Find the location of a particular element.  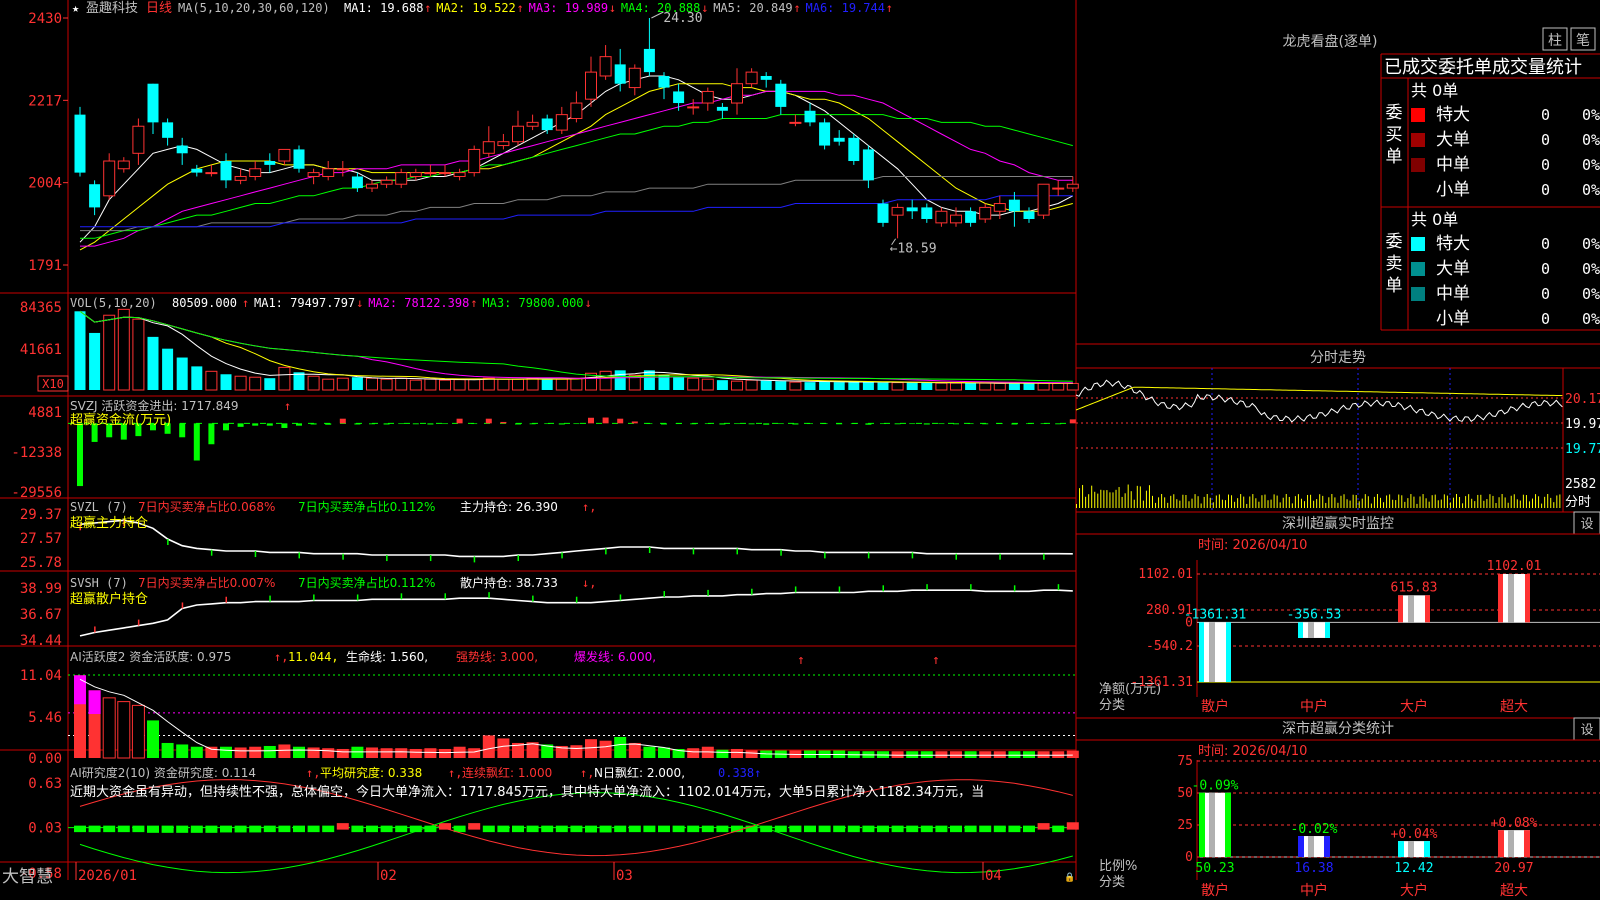

szmon-xlabel: 分类 is located at coordinates (1112, 705).